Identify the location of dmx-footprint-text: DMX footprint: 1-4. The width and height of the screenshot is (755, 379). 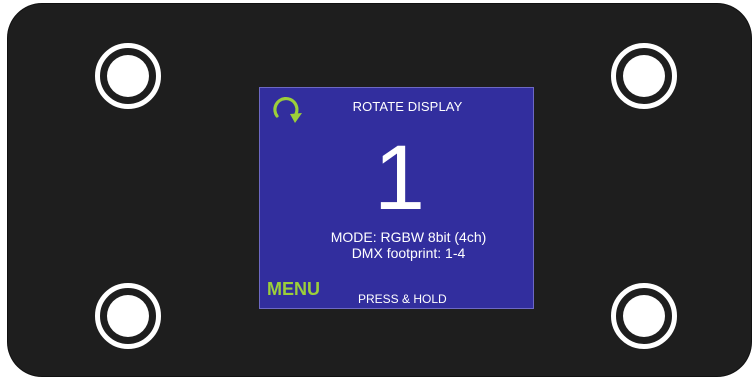
(408, 253).